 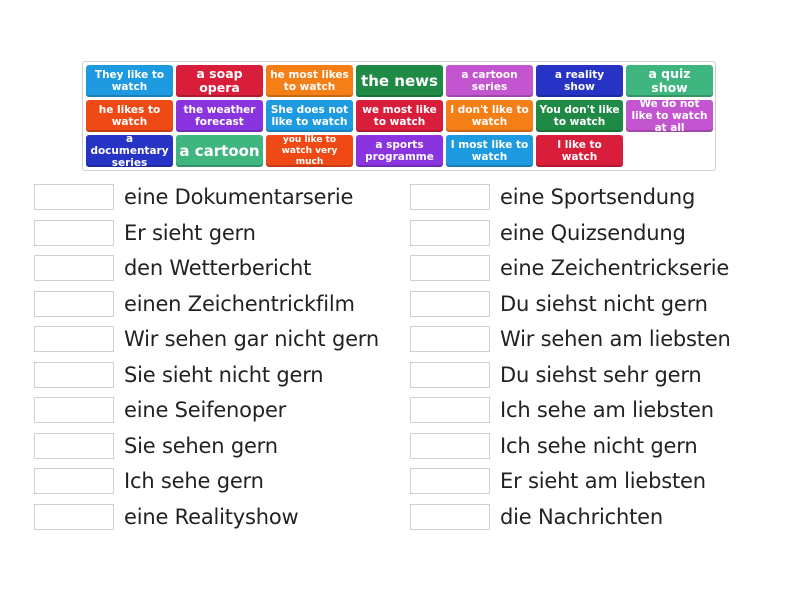 I want to click on answer-tile: You don't like to watch, so click(x=579, y=116).